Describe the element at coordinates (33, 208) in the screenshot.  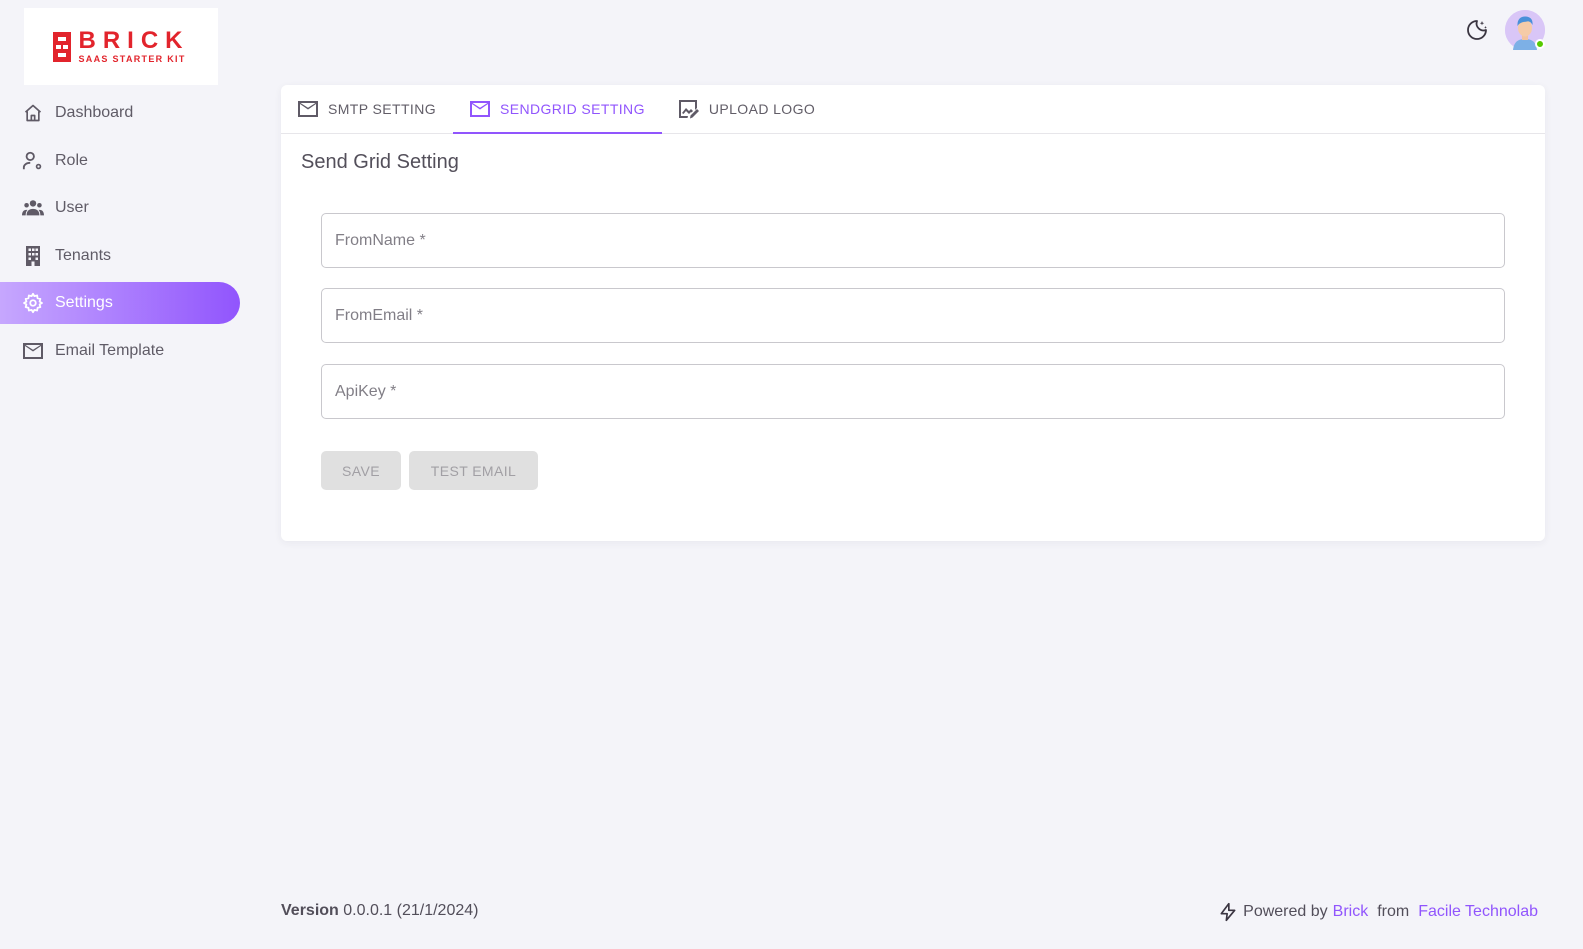
I see `users-icon` at that location.